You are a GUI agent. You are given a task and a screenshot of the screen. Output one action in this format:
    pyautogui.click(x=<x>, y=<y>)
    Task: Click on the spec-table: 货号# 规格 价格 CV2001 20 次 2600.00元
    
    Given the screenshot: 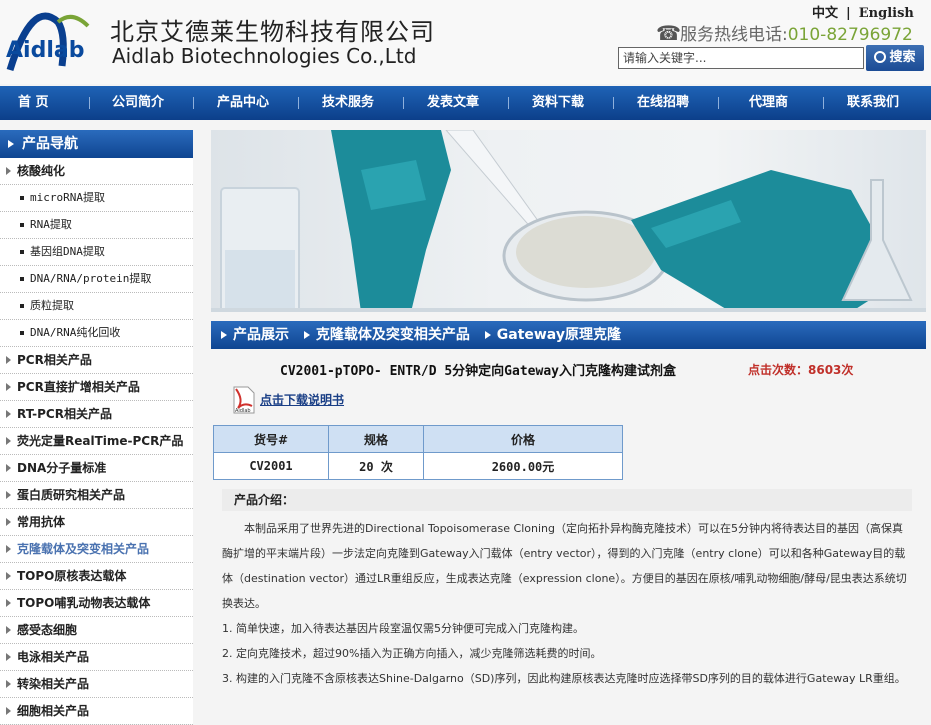 What is the action you would take?
    pyautogui.click(x=418, y=452)
    